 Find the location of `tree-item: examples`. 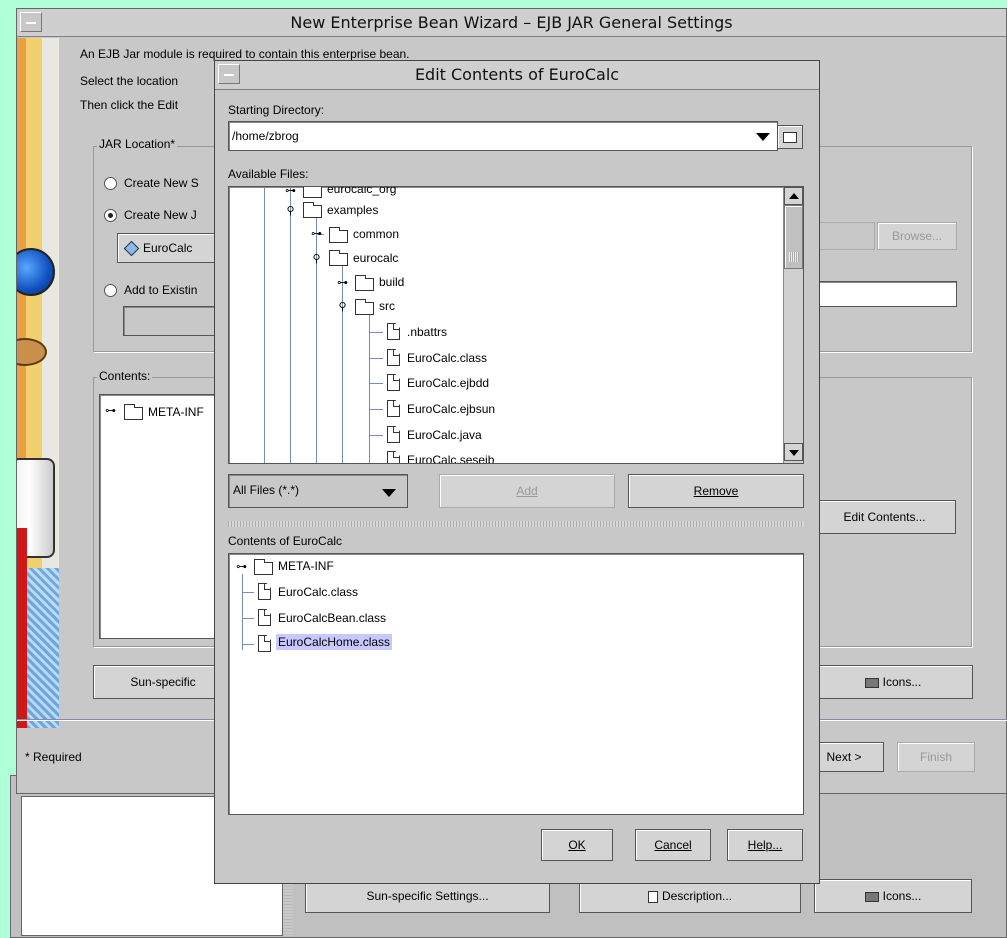

tree-item: examples is located at coordinates (352, 210).